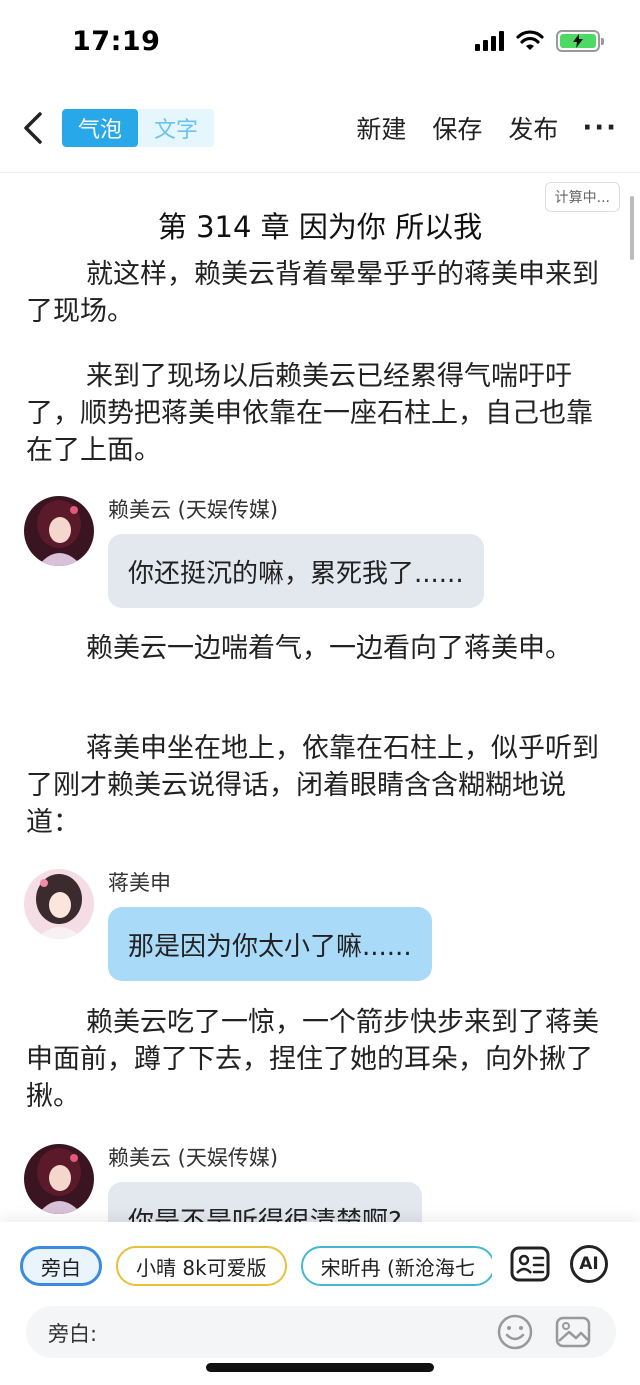 This screenshot has height=1385, width=640. Describe the element at coordinates (320, 1367) in the screenshot. I see `home-indicator` at that location.